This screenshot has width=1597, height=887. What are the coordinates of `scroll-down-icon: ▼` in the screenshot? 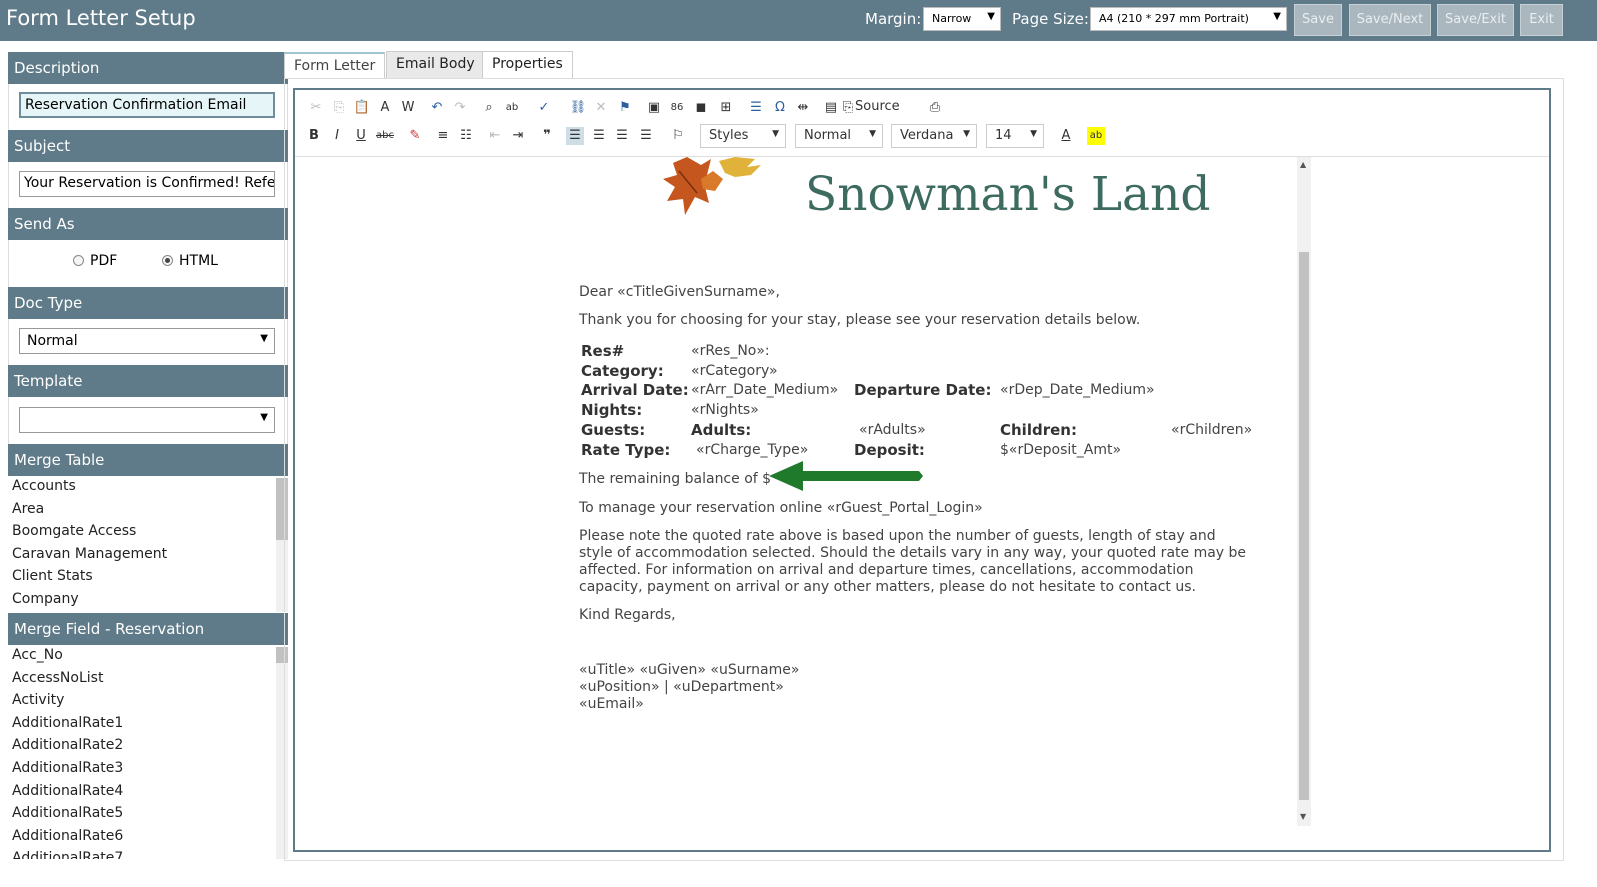 It's located at (1303, 816).